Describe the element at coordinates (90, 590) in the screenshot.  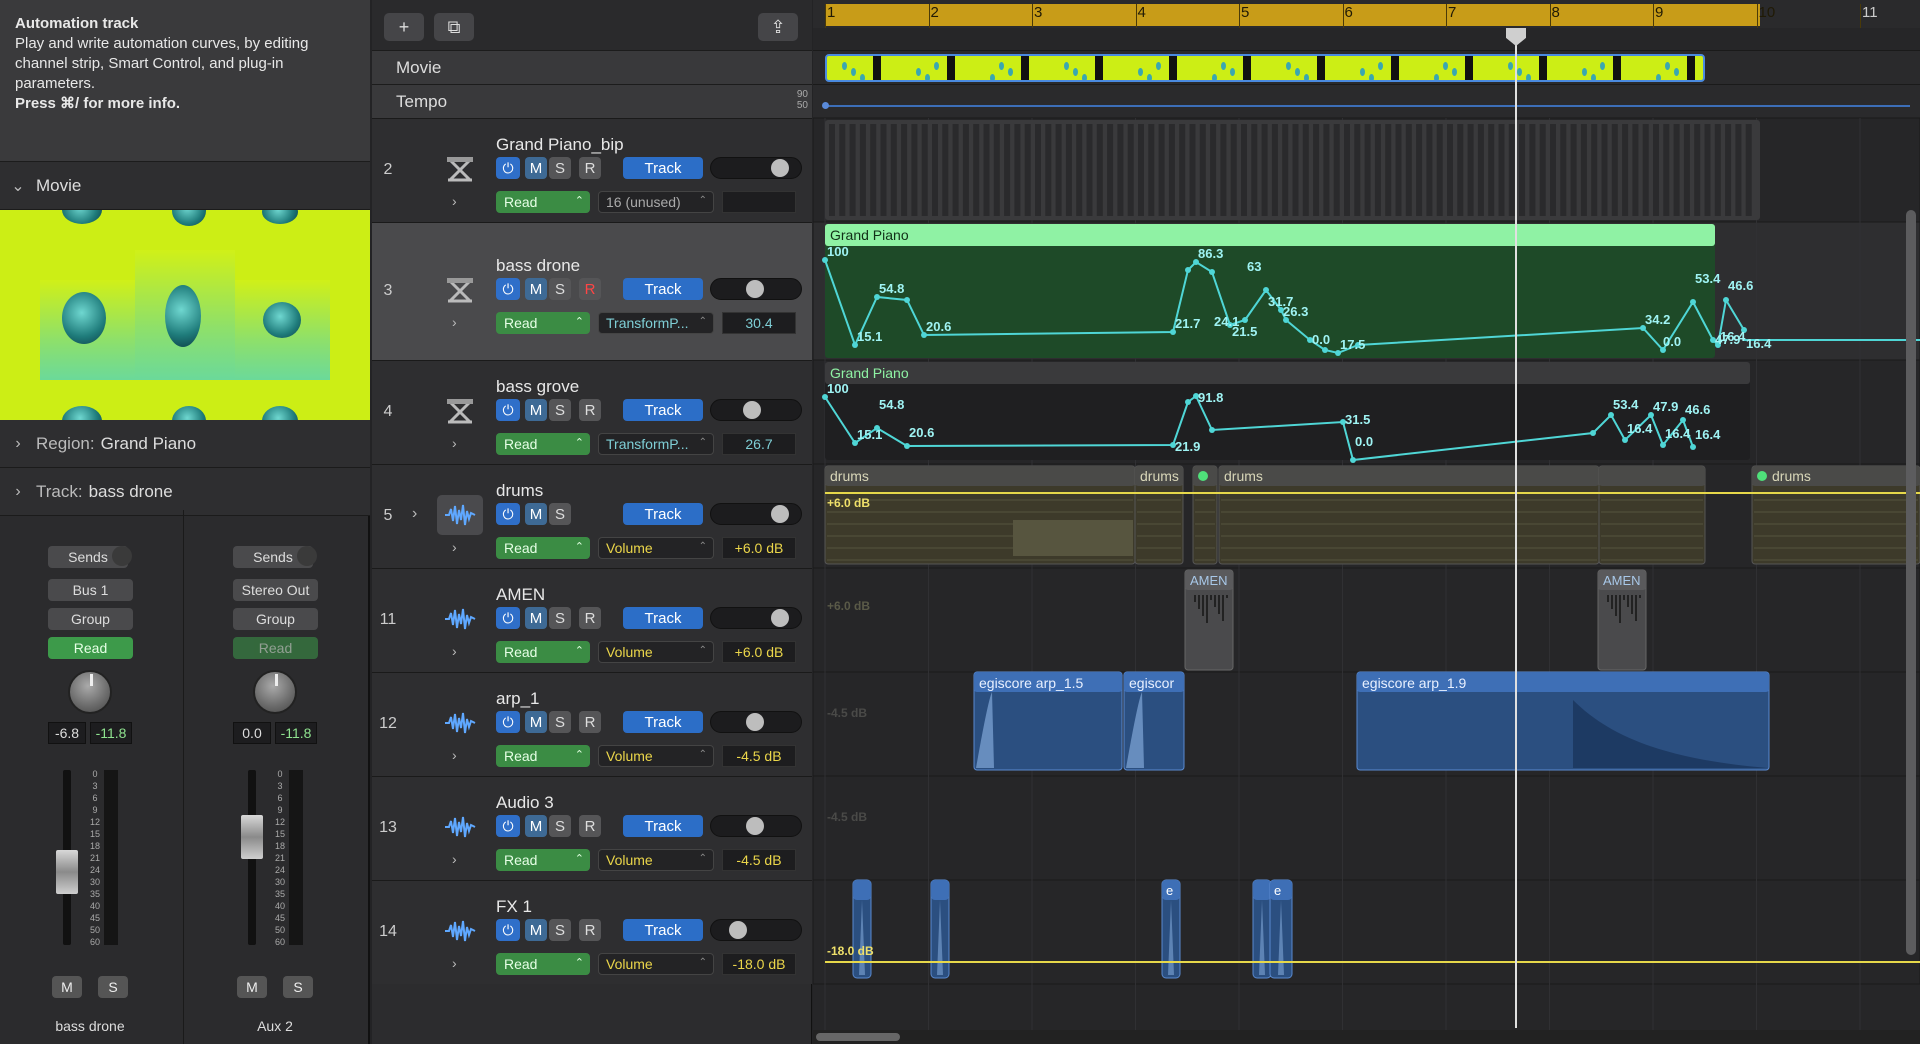
I see `output-button: Bus 1` at that location.